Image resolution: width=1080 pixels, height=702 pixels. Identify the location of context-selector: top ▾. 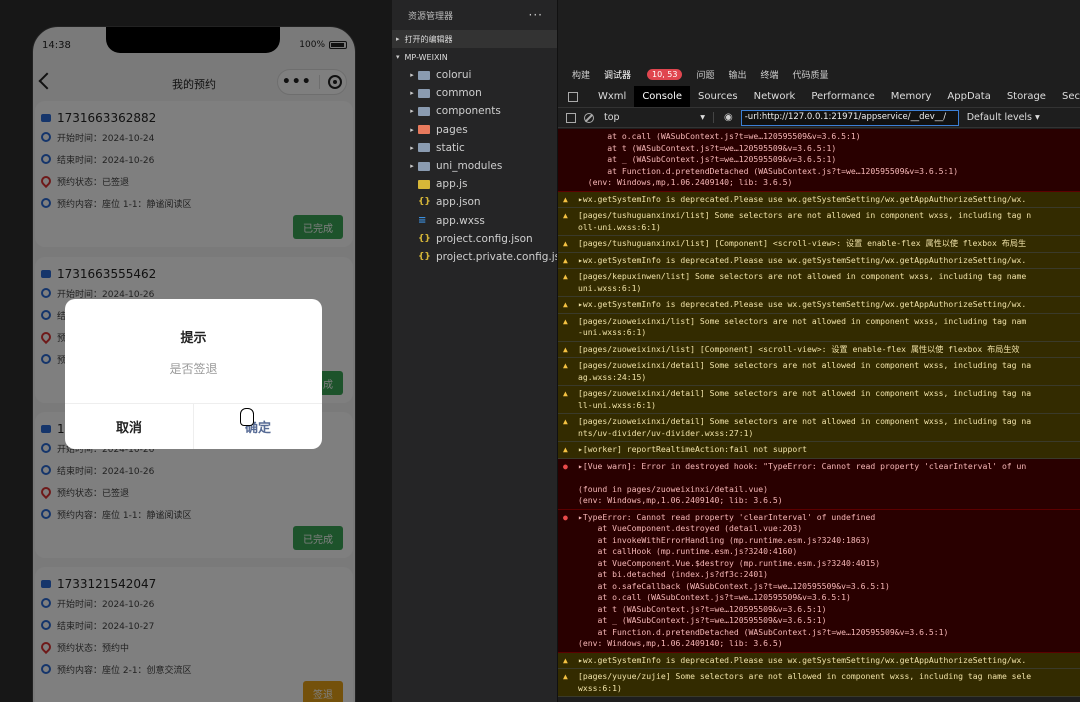
(659, 117).